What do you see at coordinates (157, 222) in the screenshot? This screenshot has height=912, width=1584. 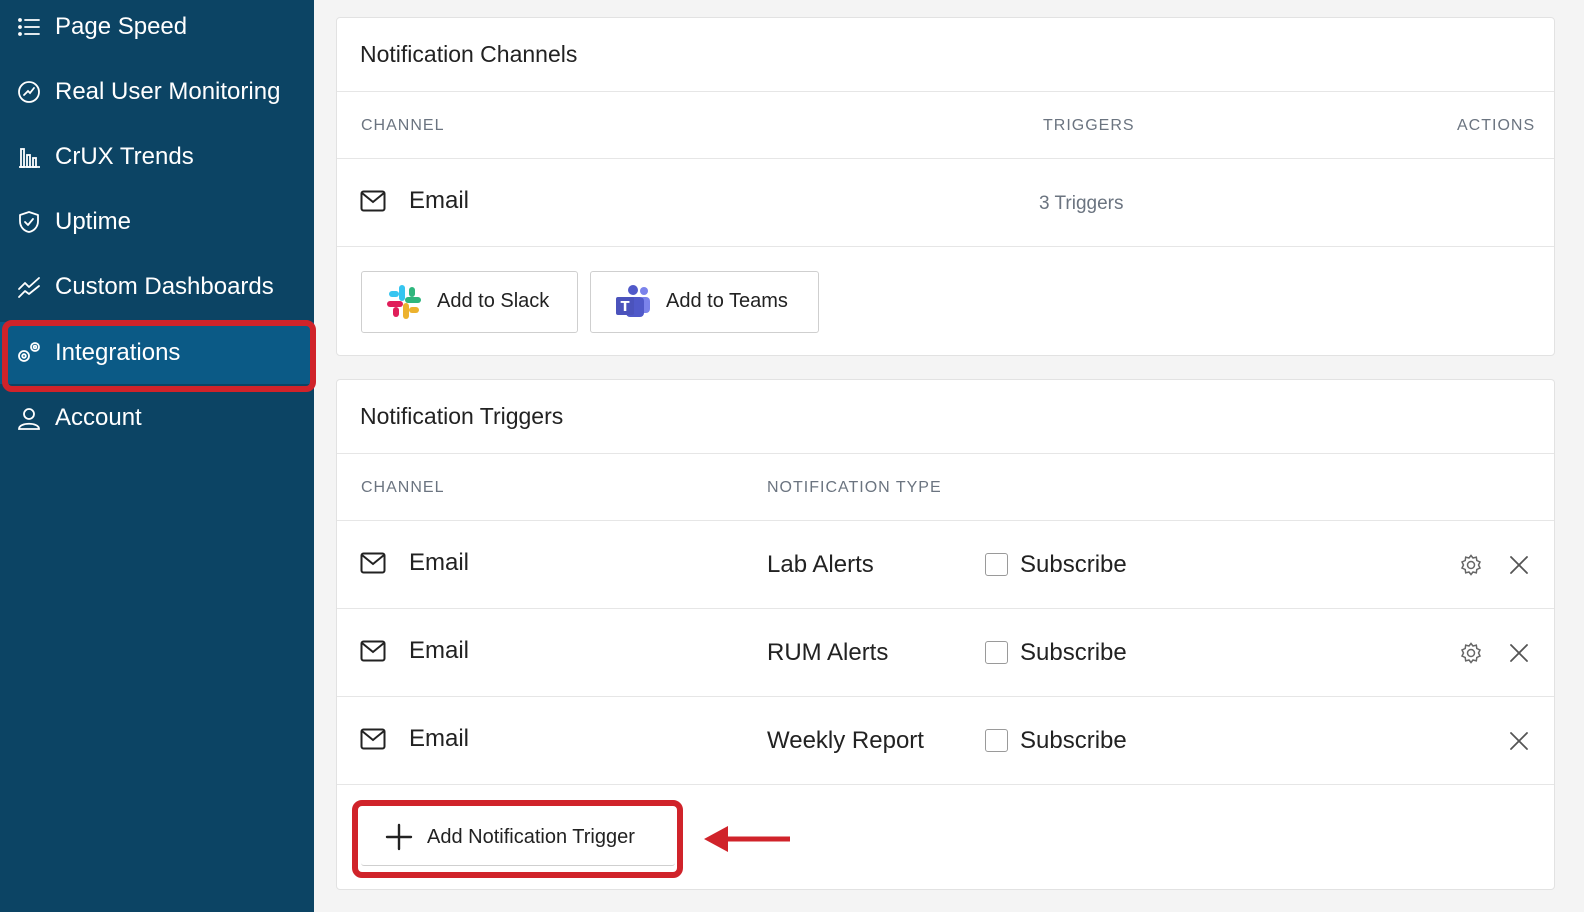 I see `sidebar-item-uptime: Uptime` at bounding box center [157, 222].